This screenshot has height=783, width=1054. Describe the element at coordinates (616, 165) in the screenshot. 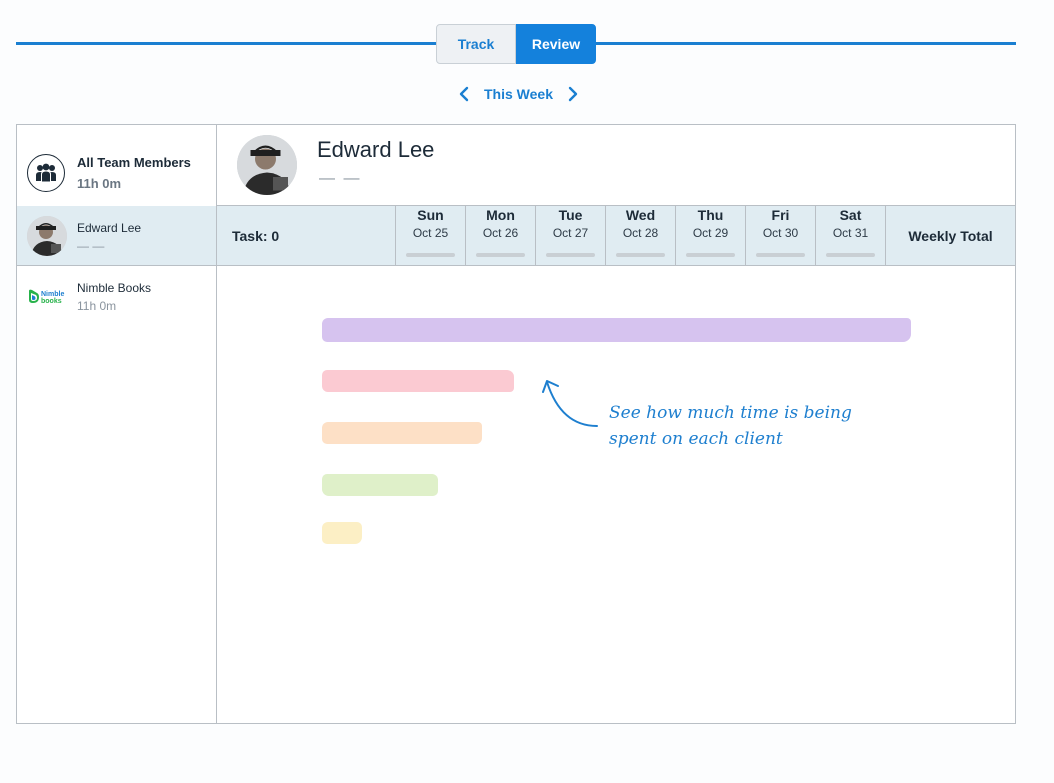

I see `selected-user-header: Edward Lee — —` at that location.